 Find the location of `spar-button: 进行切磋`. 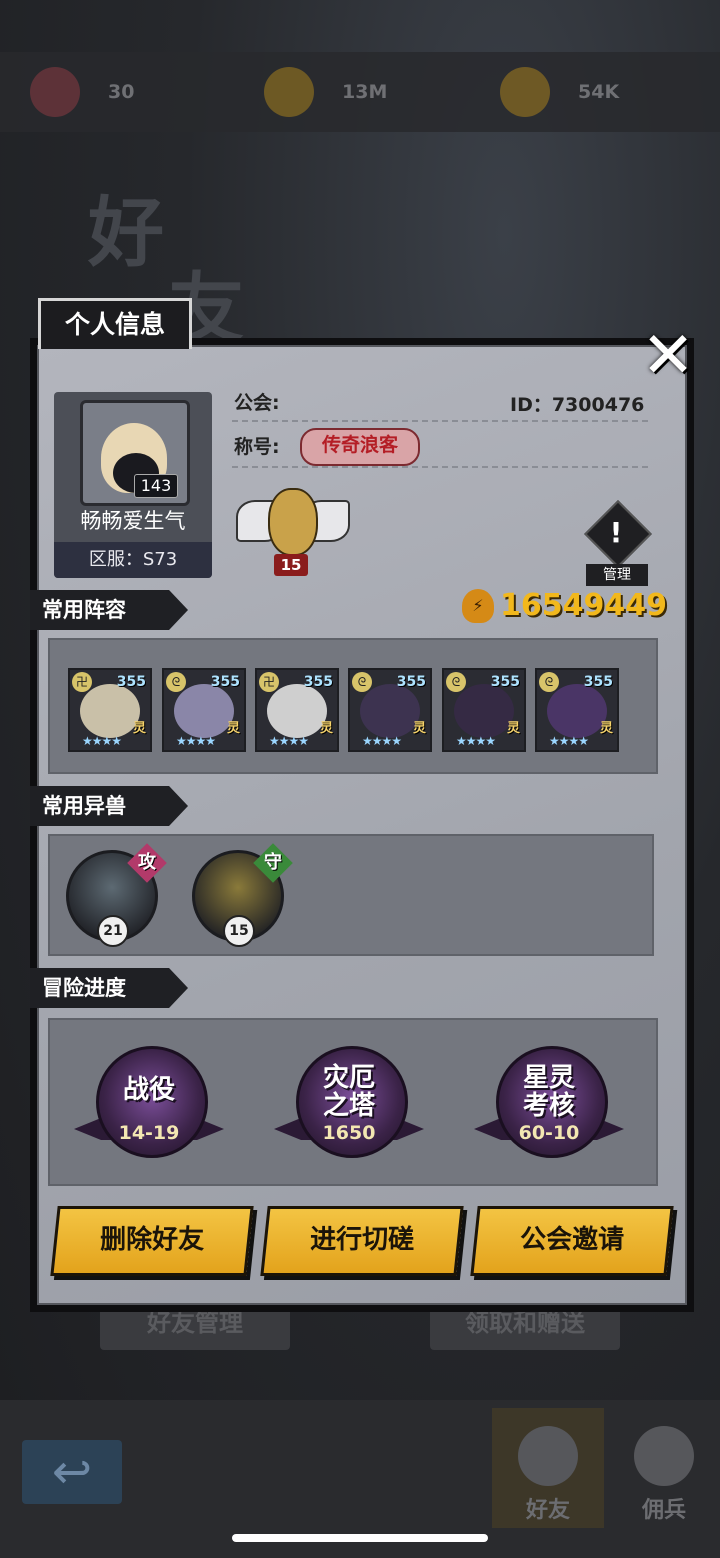

spar-button: 进行切磋 is located at coordinates (362, 1241).